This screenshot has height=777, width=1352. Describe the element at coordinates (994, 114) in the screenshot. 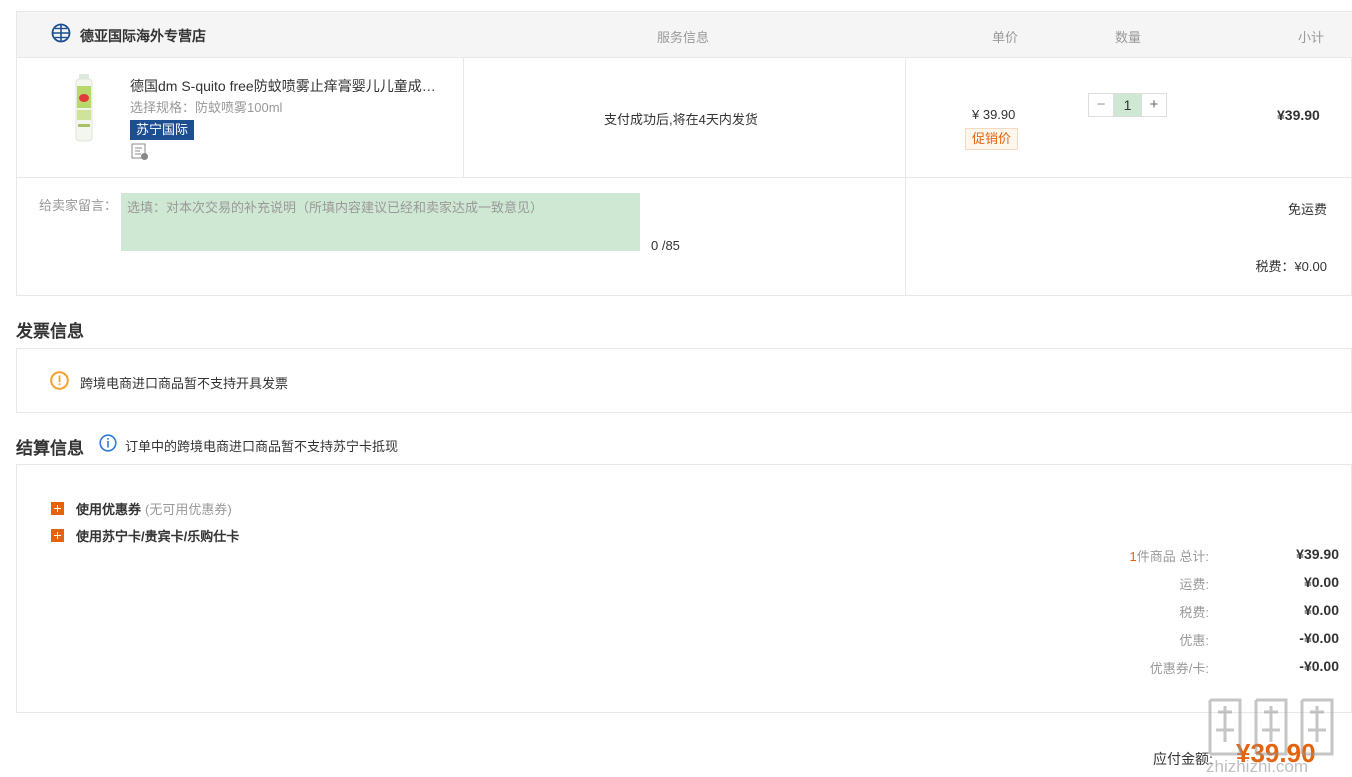

I see `unit-price: ¥ 39.90` at that location.